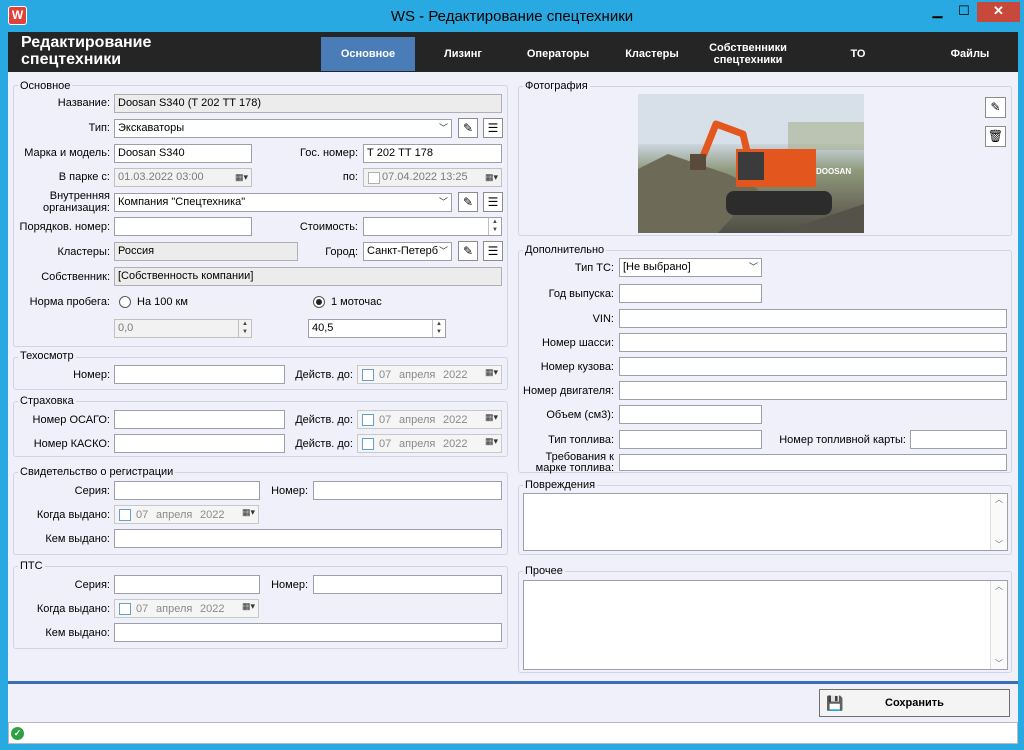 The width and height of the screenshot is (1024, 750). I want to click on vin-label: VIN:, so click(603, 319).